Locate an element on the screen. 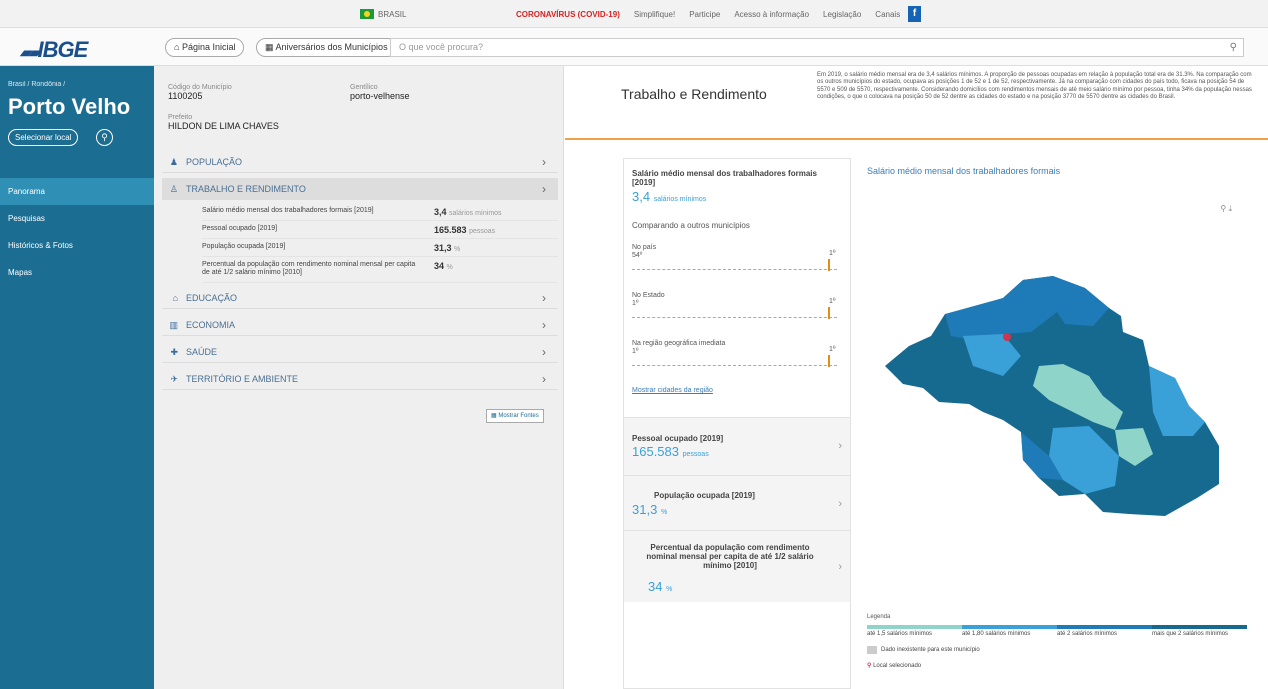 Image resolution: width=1268 pixels, height=689 pixels. gov-link-simplifique: Simplifique! is located at coordinates (654, 14).